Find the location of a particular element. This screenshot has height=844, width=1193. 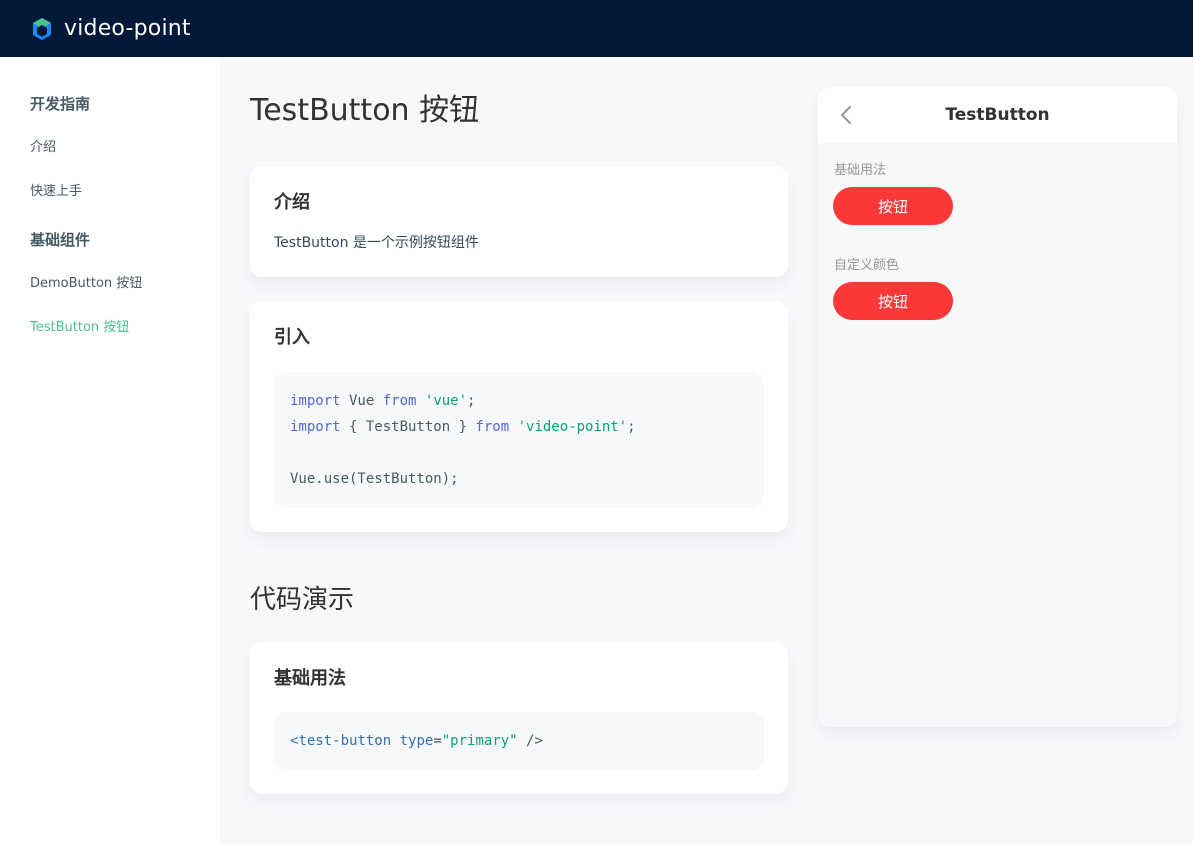

nav-group-title: 基础组件 is located at coordinates (60, 240).